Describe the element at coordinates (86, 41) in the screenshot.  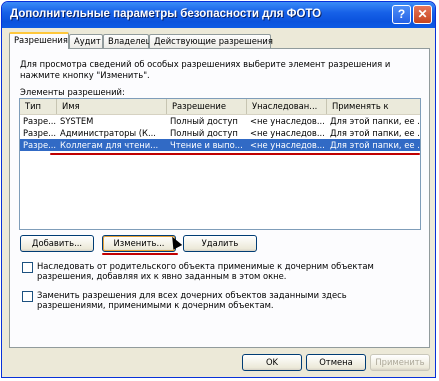
I see `tab-audit: Аудит` at that location.